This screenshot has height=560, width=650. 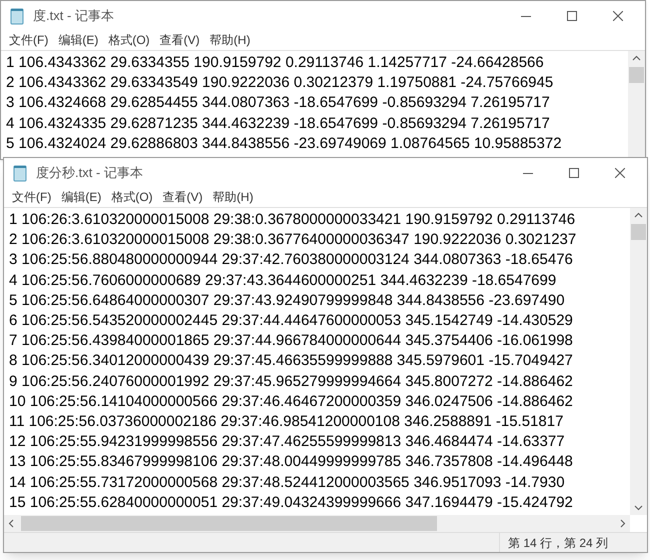 What do you see at coordinates (278, 124) in the screenshot?
I see `text-line: 4 106.4324335 29.62871235 344.4632239 -18.6547699 -0.85693294 7.26195717` at bounding box center [278, 124].